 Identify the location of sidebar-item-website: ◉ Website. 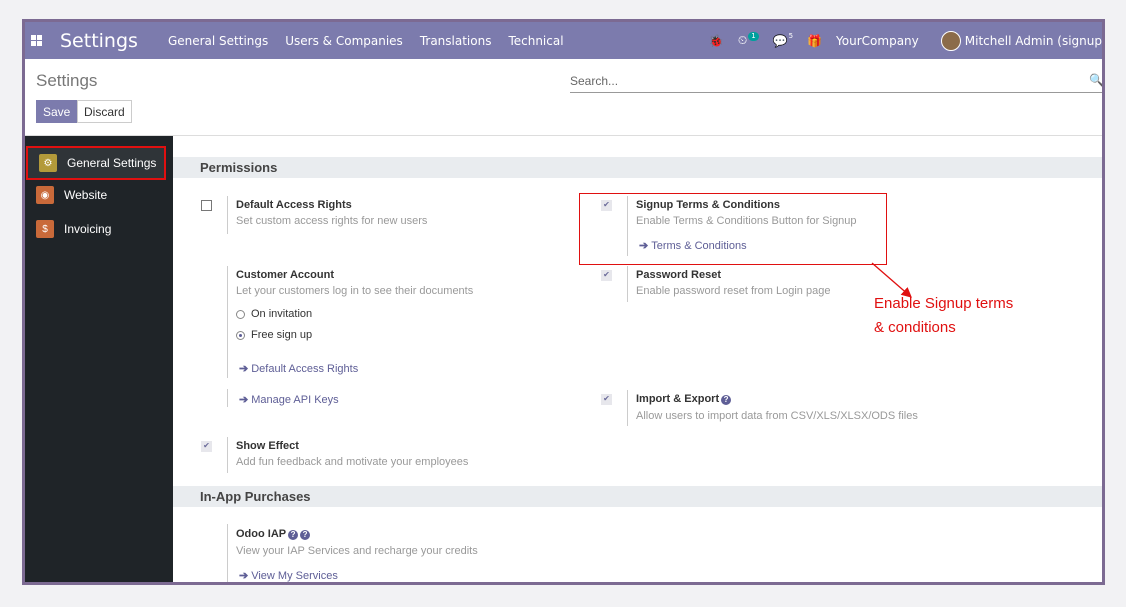
(99, 195).